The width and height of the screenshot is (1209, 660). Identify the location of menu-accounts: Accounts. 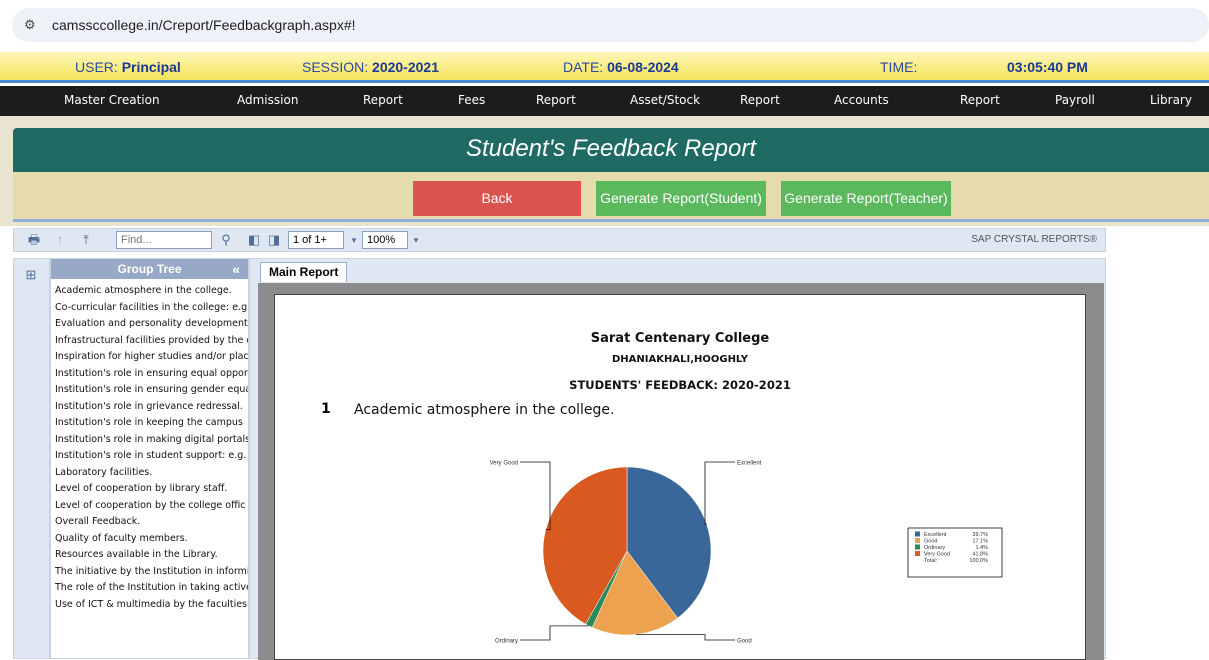
(861, 100).